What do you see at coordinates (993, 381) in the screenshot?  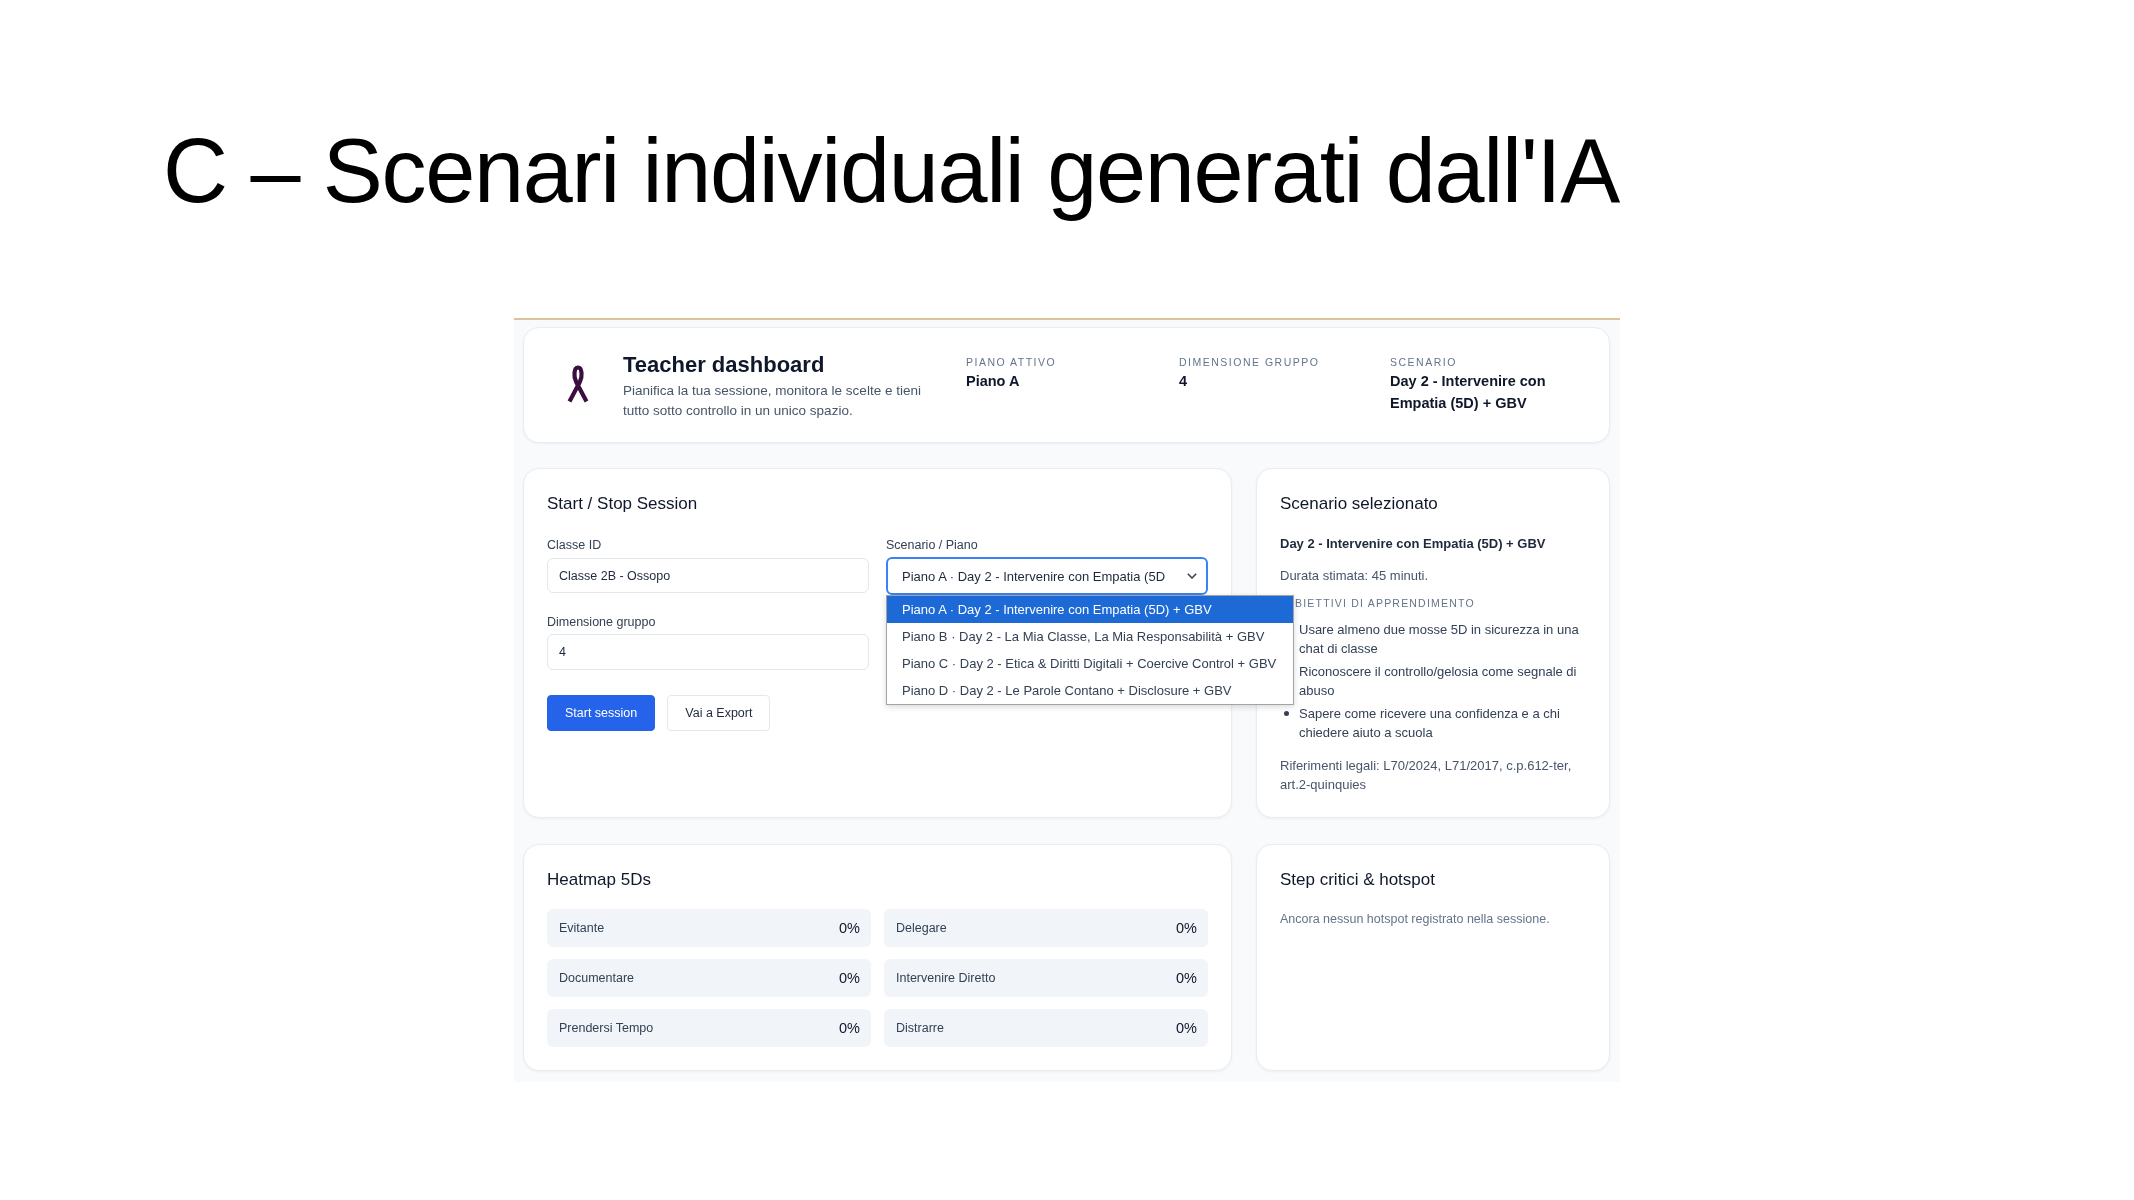 I see `stat-value: Piano A` at bounding box center [993, 381].